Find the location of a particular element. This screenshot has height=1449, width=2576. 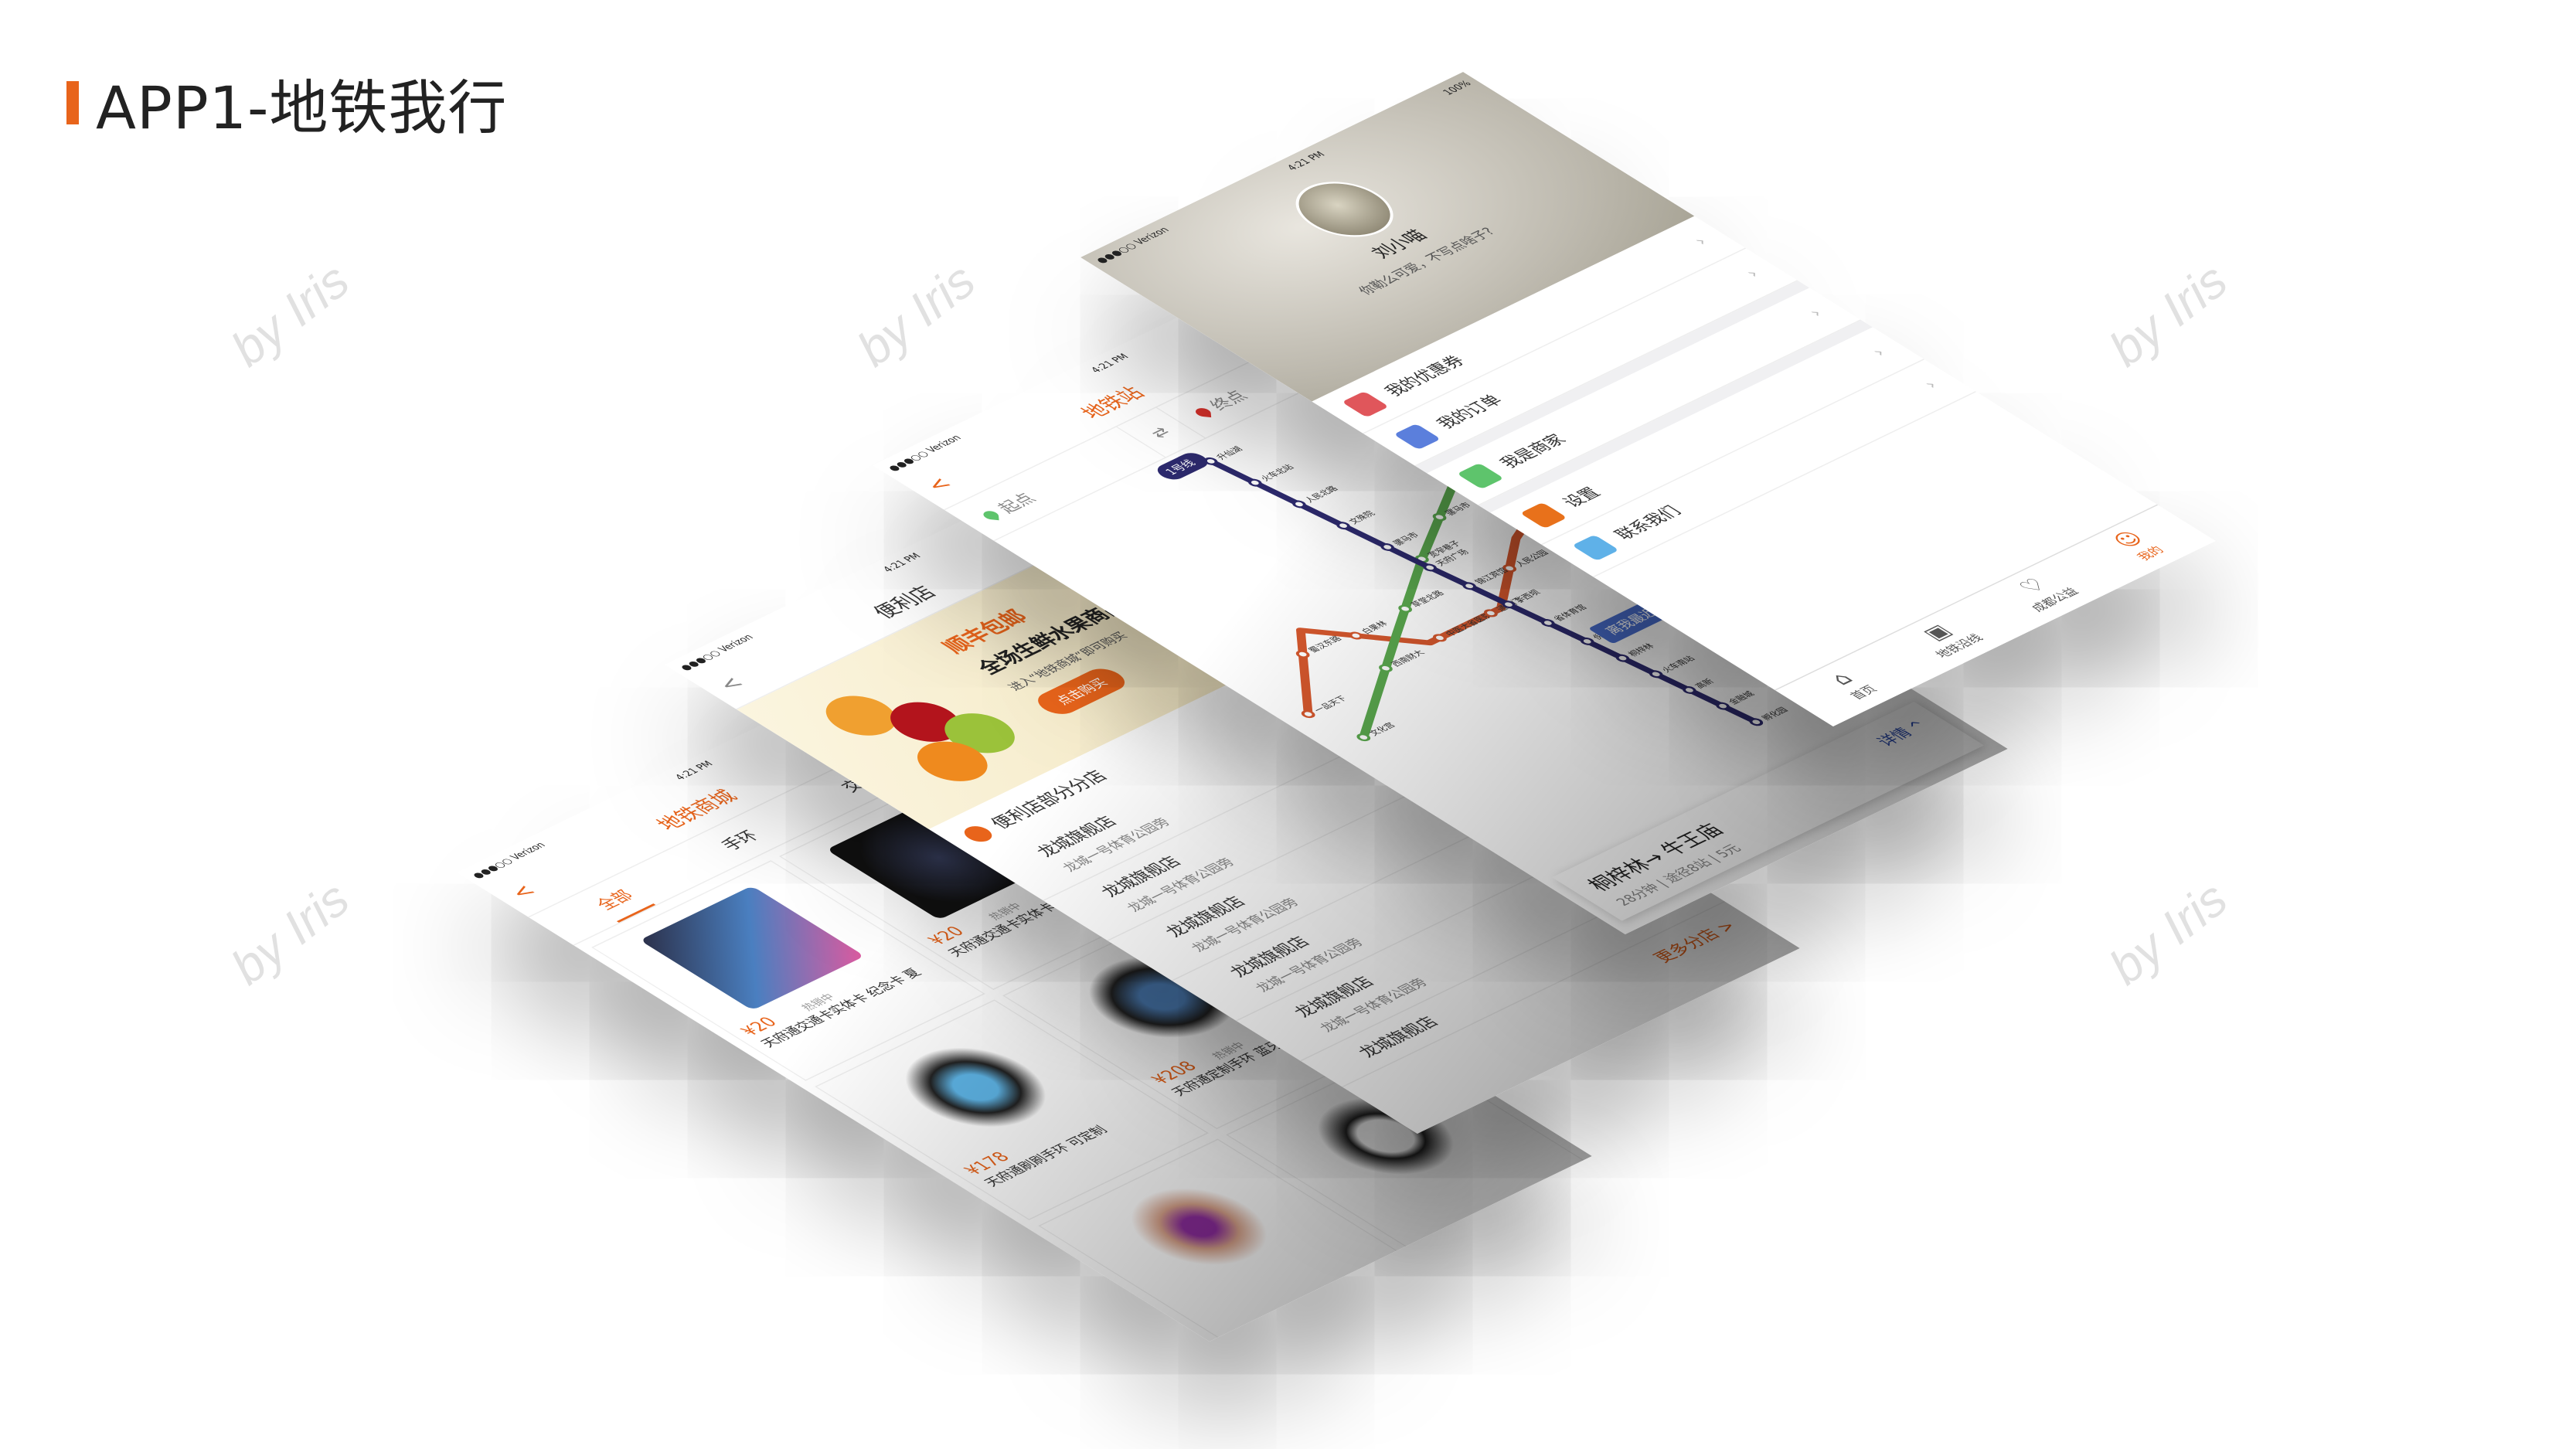

tab-bar: ⌂ 首页 ▣ 地铁沿线 ♡ 成都公益 ☺ 我的 is located at coordinates (1995, 615).